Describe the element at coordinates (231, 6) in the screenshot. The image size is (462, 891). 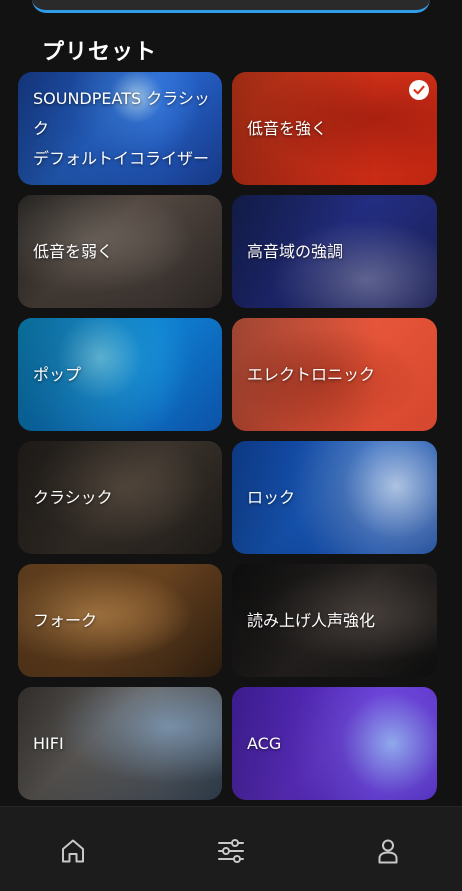
I see `top-banner` at that location.